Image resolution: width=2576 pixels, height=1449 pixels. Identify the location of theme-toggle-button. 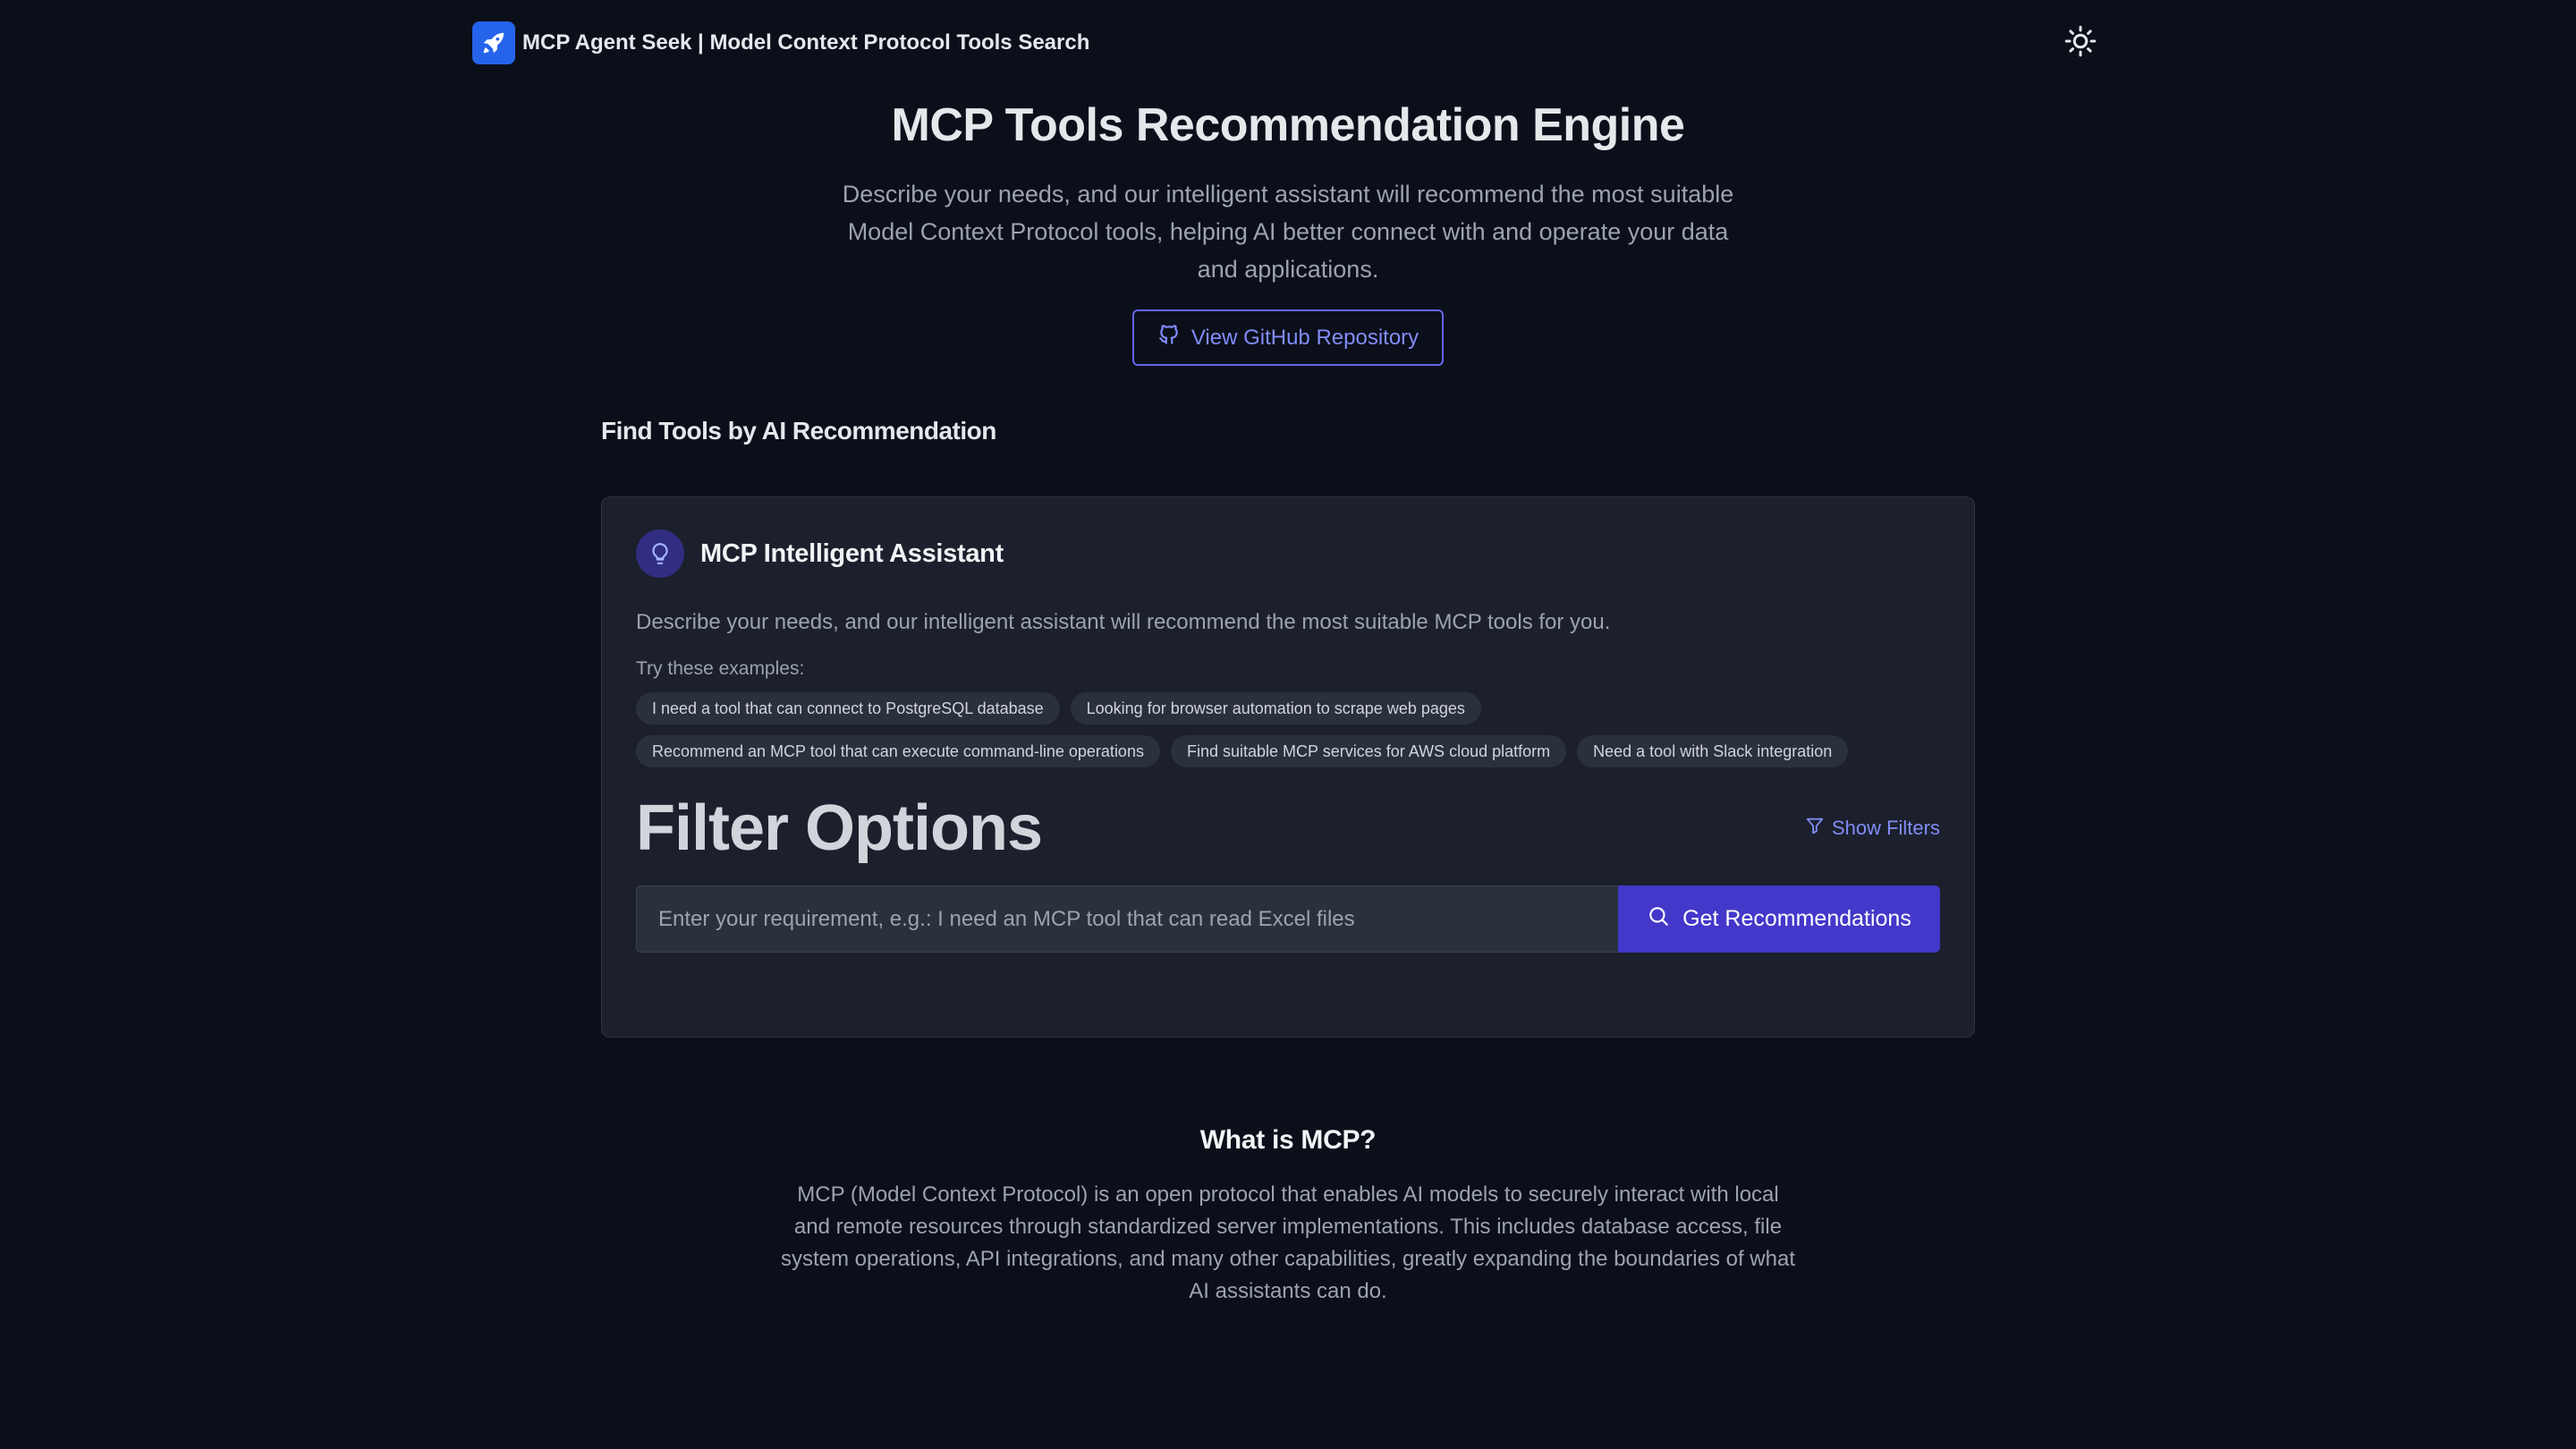
(2080, 43).